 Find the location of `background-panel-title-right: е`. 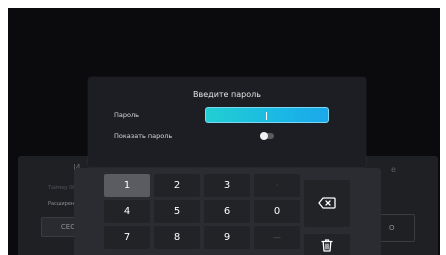

background-panel-title-right: е is located at coordinates (393, 169).